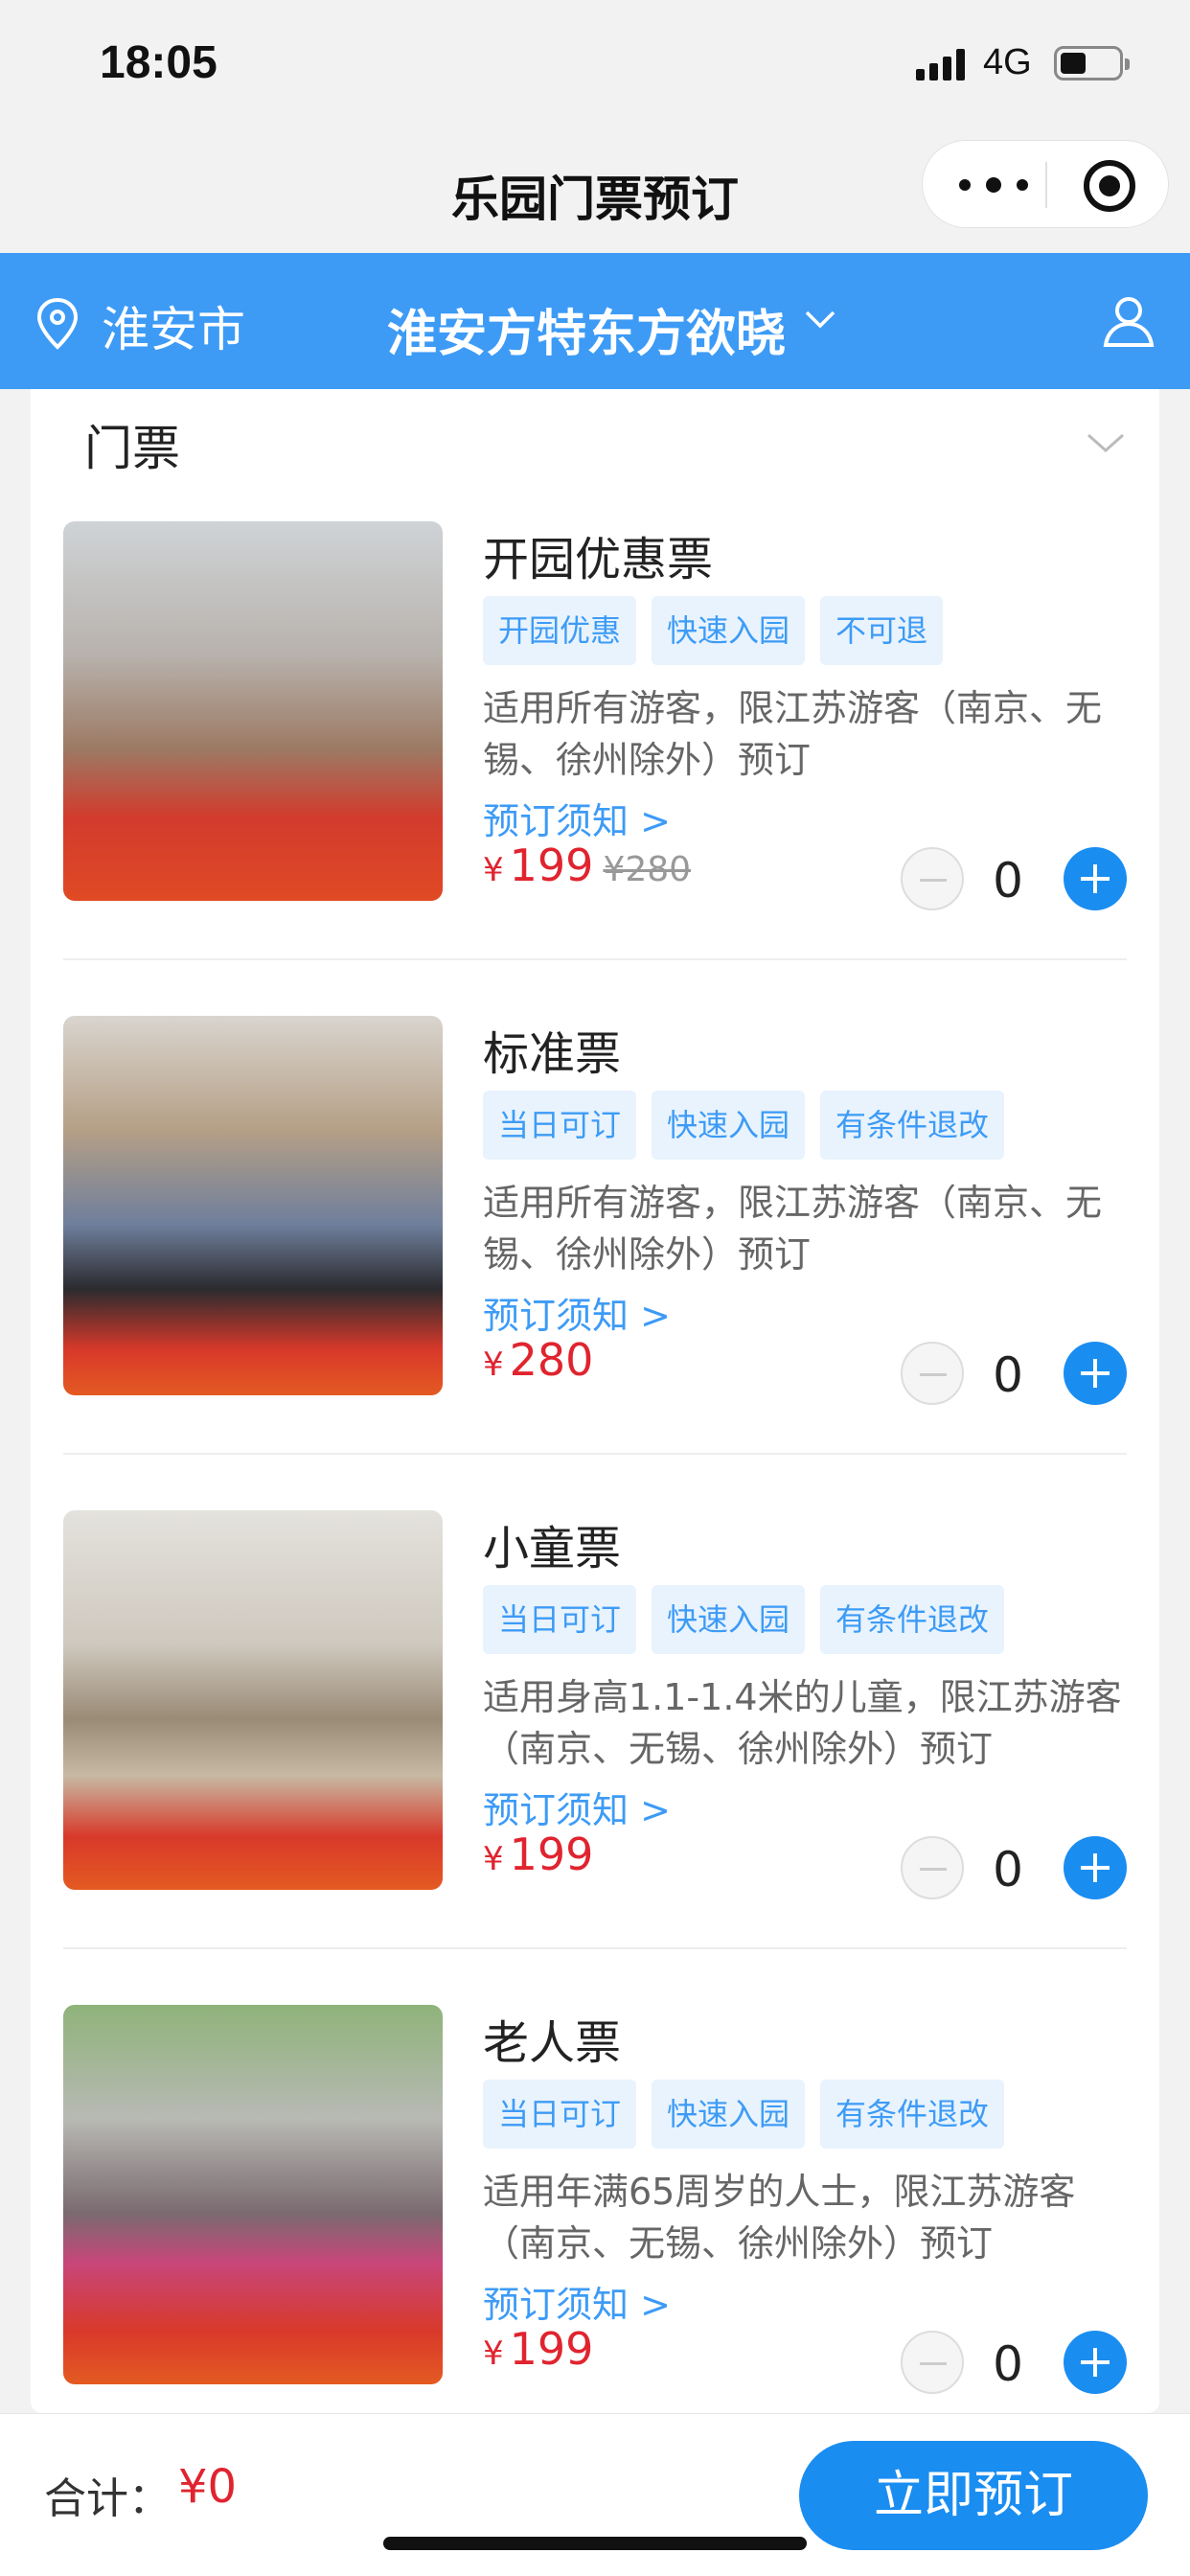 Image resolution: width=1190 pixels, height=2576 pixels. Describe the element at coordinates (560, 630) in the screenshot. I see `tag: 开园优惠` at that location.